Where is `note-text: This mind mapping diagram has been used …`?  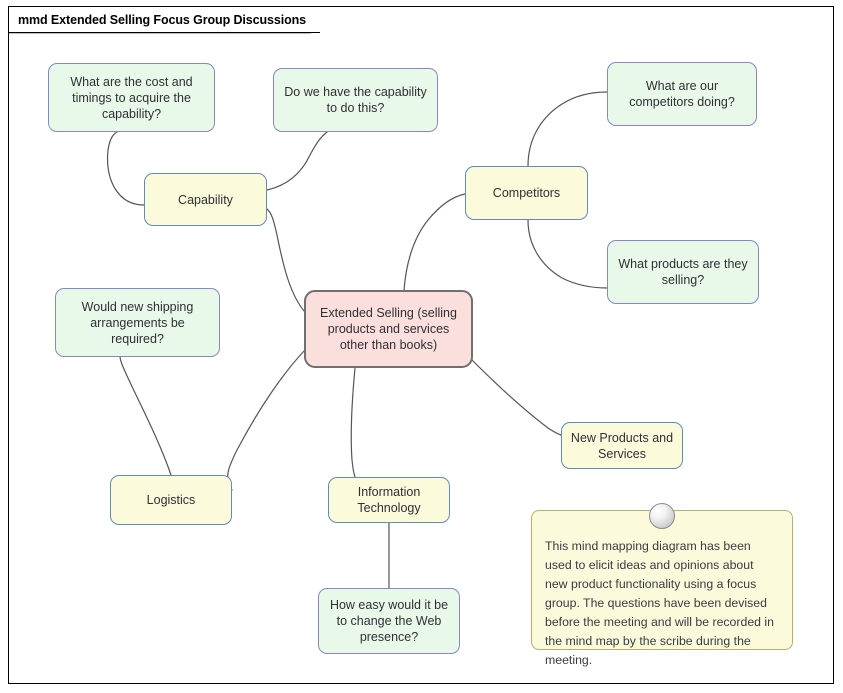 note-text: This mind mapping diagram has been used … is located at coordinates (659, 603).